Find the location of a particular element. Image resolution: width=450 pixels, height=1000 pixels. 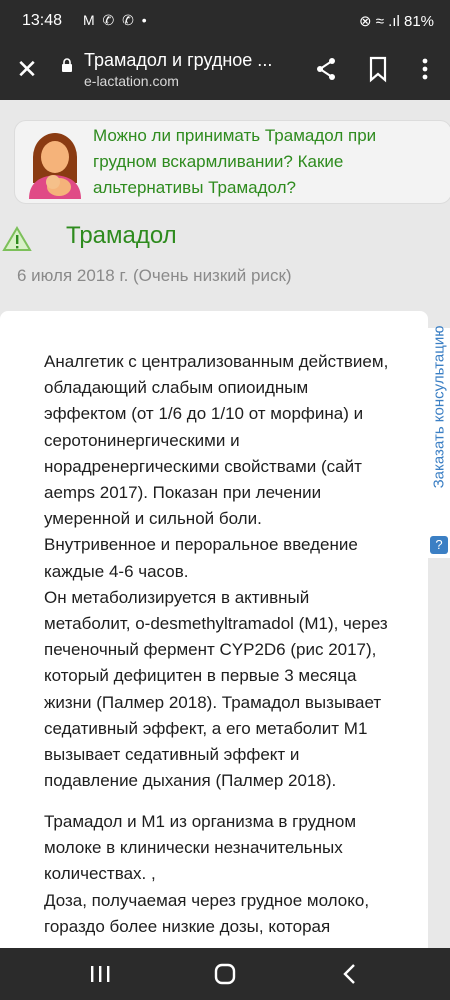

breastfeeding-mother-icon is located at coordinates (55, 166).